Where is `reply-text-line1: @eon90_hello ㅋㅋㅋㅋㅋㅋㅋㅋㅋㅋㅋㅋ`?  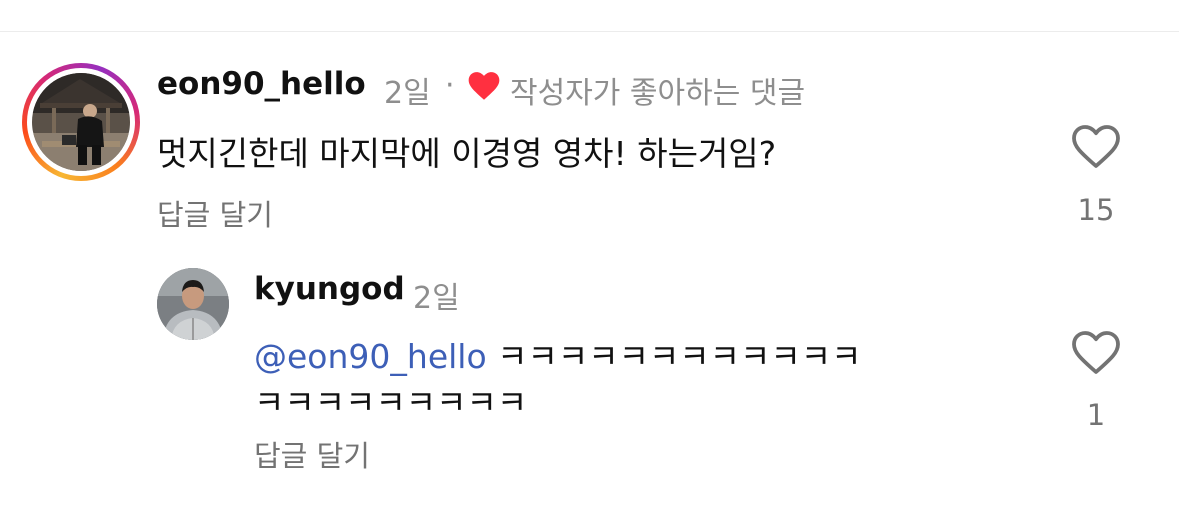
reply-text-line1: @eon90_hello ㅋㅋㅋㅋㅋㅋㅋㅋㅋㅋㅋㅋ is located at coordinates (557, 354).